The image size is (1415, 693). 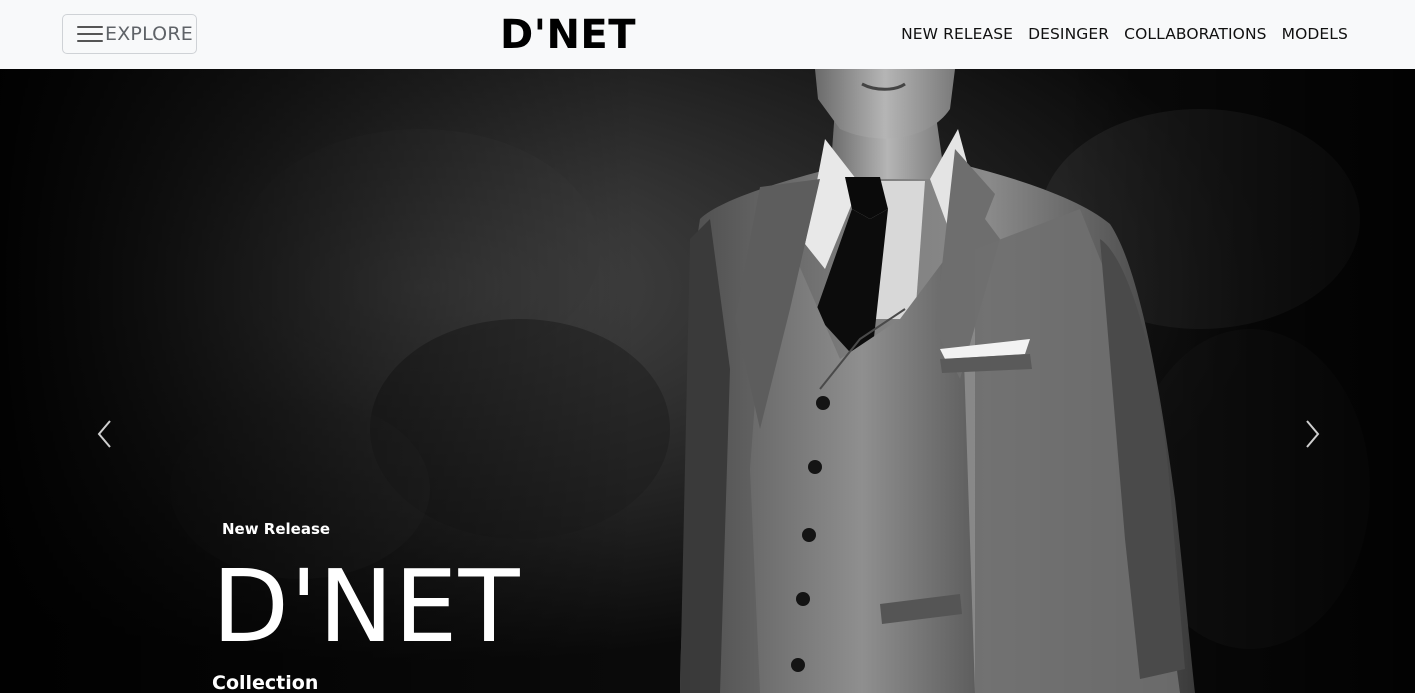 What do you see at coordinates (366, 606) in the screenshot?
I see `hero-title: D'NET` at bounding box center [366, 606].